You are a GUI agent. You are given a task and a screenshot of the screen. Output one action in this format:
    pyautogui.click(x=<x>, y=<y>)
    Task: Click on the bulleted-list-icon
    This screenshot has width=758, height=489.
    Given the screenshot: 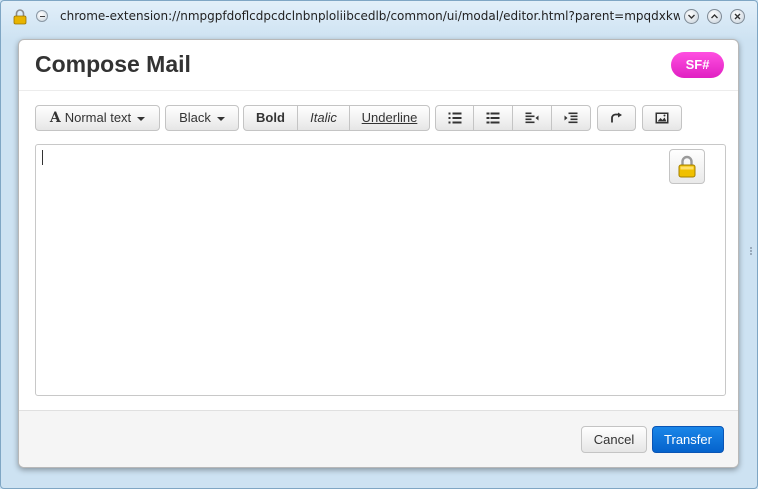 What is the action you would take?
    pyautogui.click(x=454, y=118)
    